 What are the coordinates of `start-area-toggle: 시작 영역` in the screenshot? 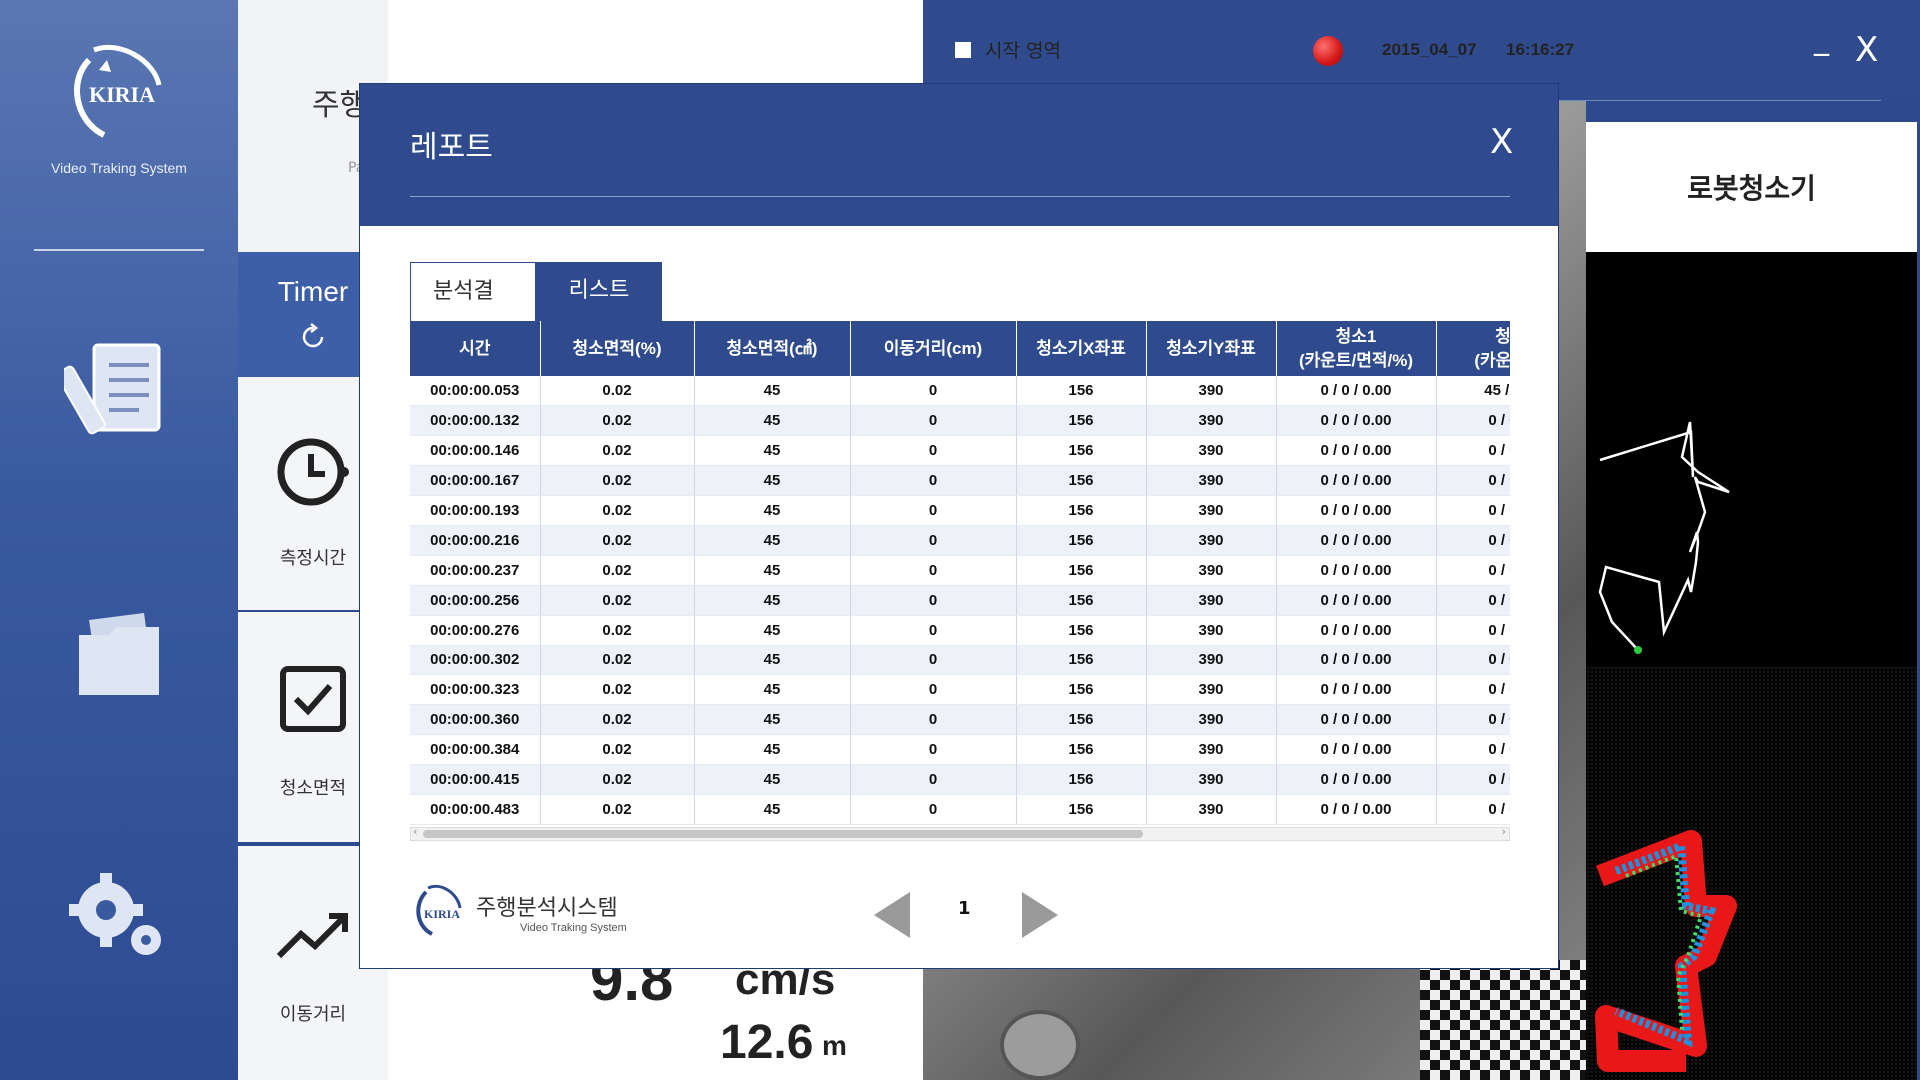 It's located at (1008, 49).